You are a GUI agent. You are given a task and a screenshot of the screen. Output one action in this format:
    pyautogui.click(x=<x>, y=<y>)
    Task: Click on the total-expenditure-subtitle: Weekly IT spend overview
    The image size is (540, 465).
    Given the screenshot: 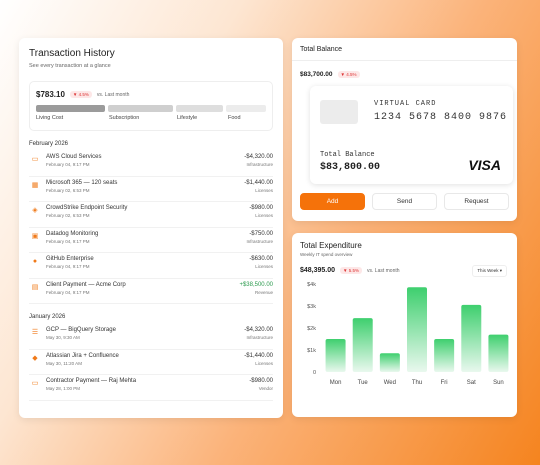 What is the action you would take?
    pyautogui.click(x=326, y=254)
    